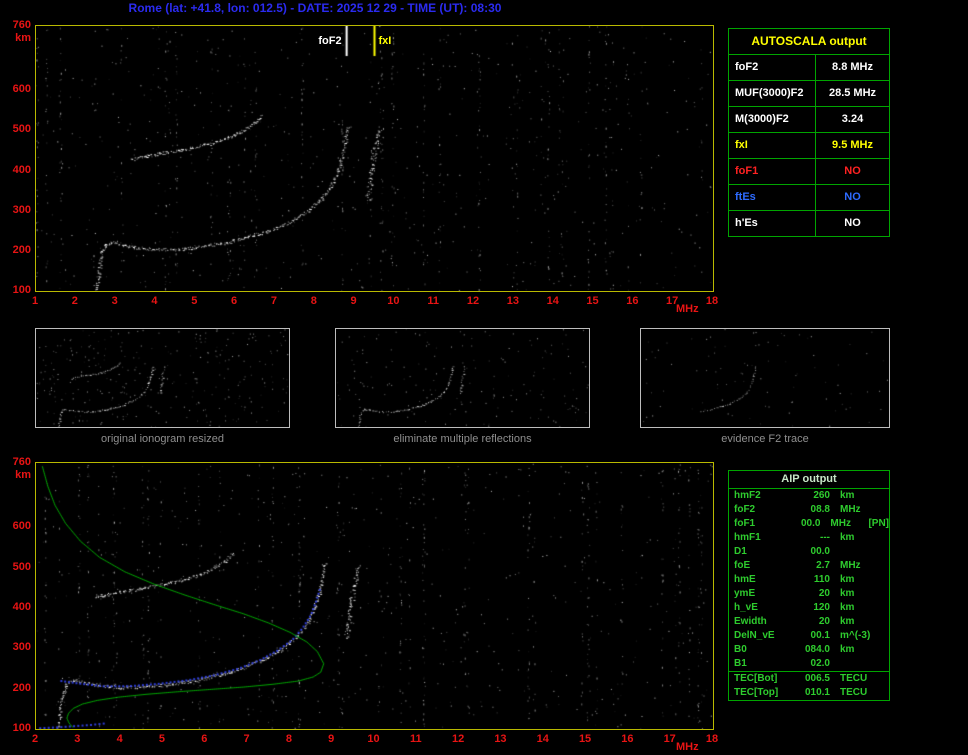 The image size is (968, 755). Describe the element at coordinates (852, 67) in the screenshot. I see `autoscala-param-value: 8.8 MHz` at that location.